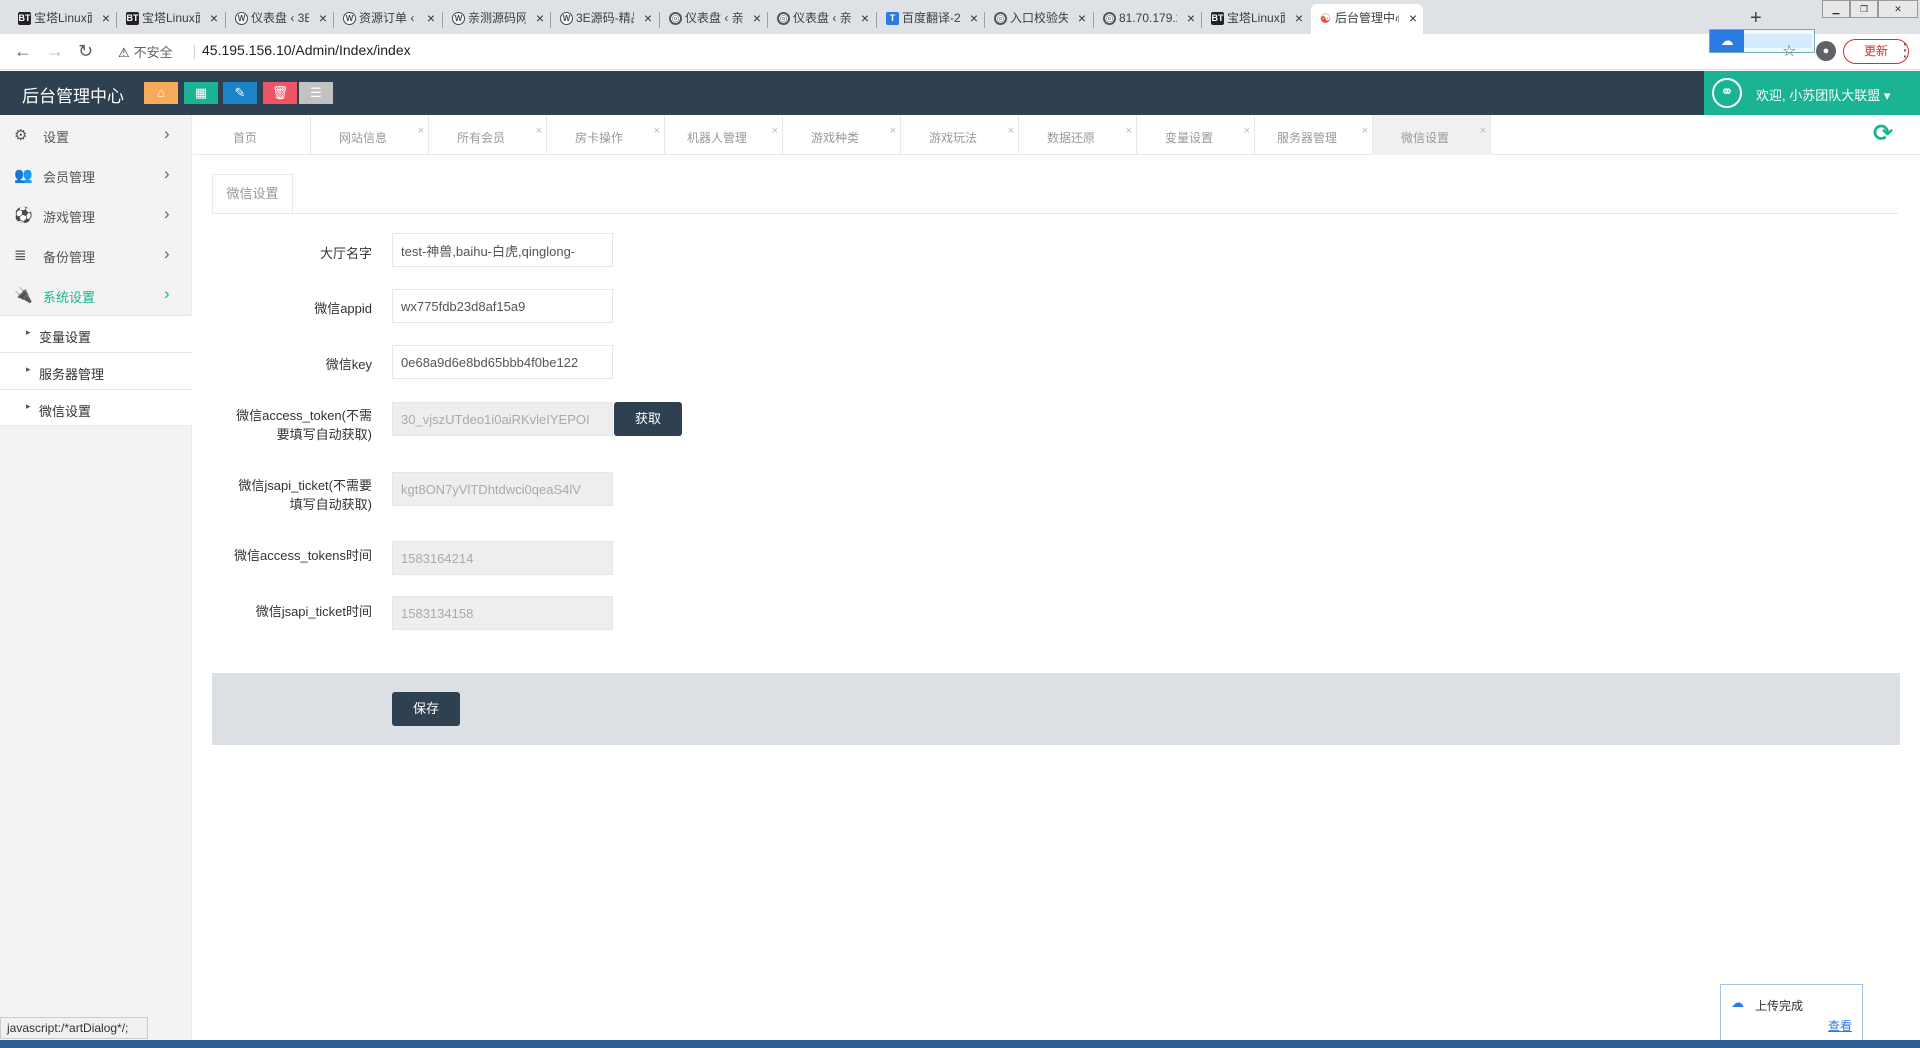  What do you see at coordinates (23, 51) in the screenshot?
I see `back-arrow-icon: ←` at bounding box center [23, 51].